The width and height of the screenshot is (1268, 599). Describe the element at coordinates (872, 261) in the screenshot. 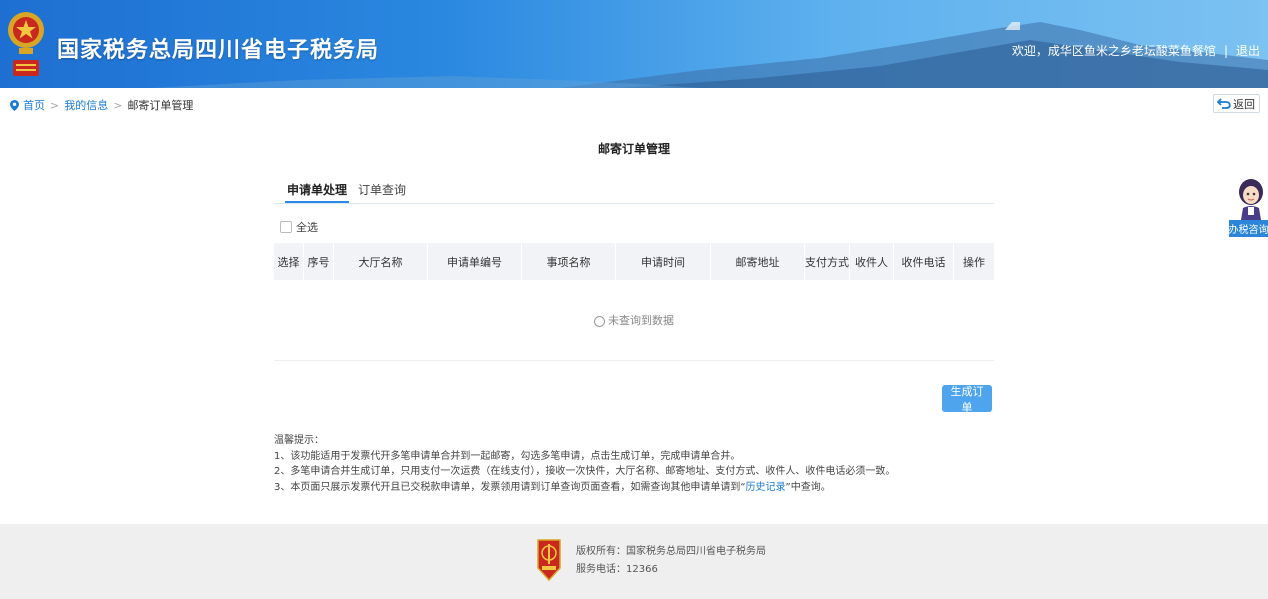

I see `column-header: 收件人` at that location.